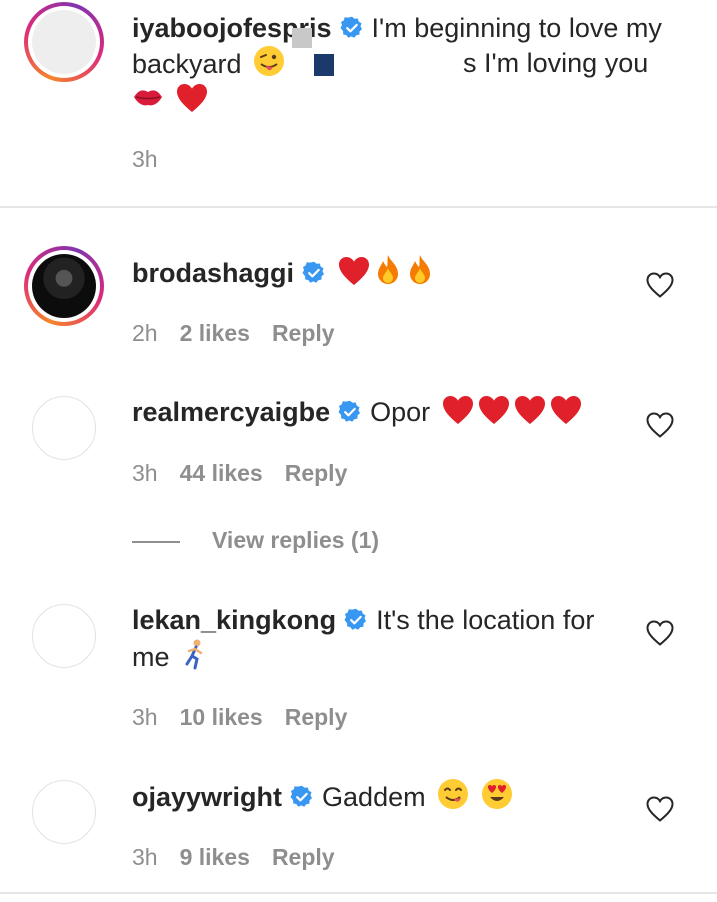 The image size is (717, 902). I want to click on heart-eyes-emoji-icon, so click(496, 794).